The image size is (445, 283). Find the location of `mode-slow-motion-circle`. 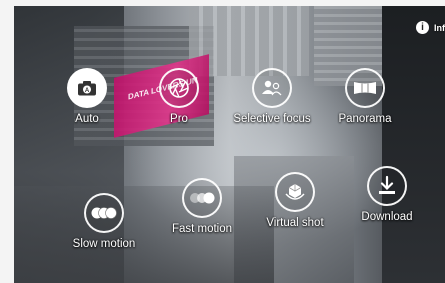

mode-slow-motion-circle is located at coordinates (104, 213).